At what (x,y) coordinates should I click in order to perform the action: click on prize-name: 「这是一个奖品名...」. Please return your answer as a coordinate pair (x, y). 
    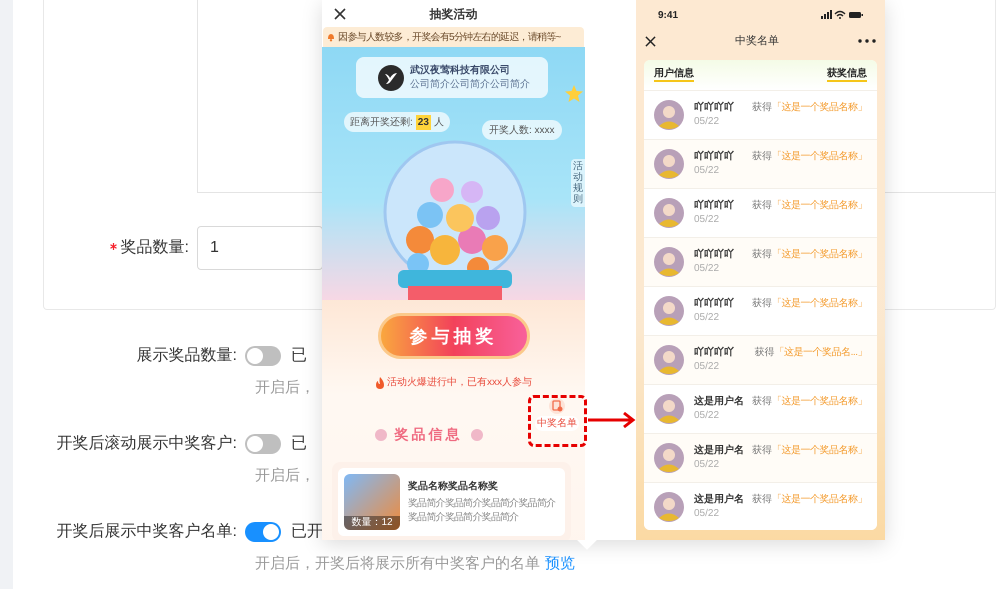
    Looking at the image, I should click on (820, 353).